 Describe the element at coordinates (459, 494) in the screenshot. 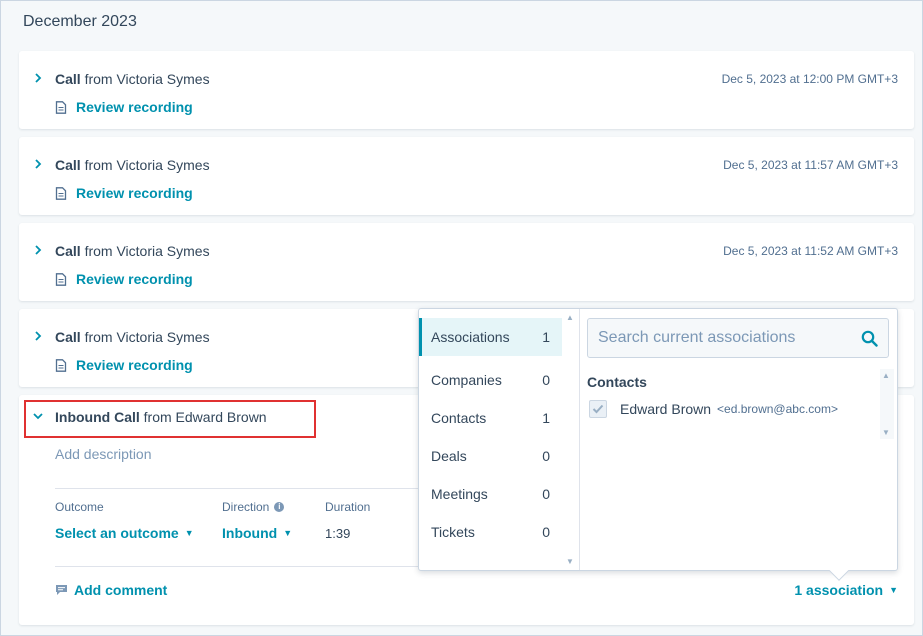

I see `category-label: Meetings` at that location.